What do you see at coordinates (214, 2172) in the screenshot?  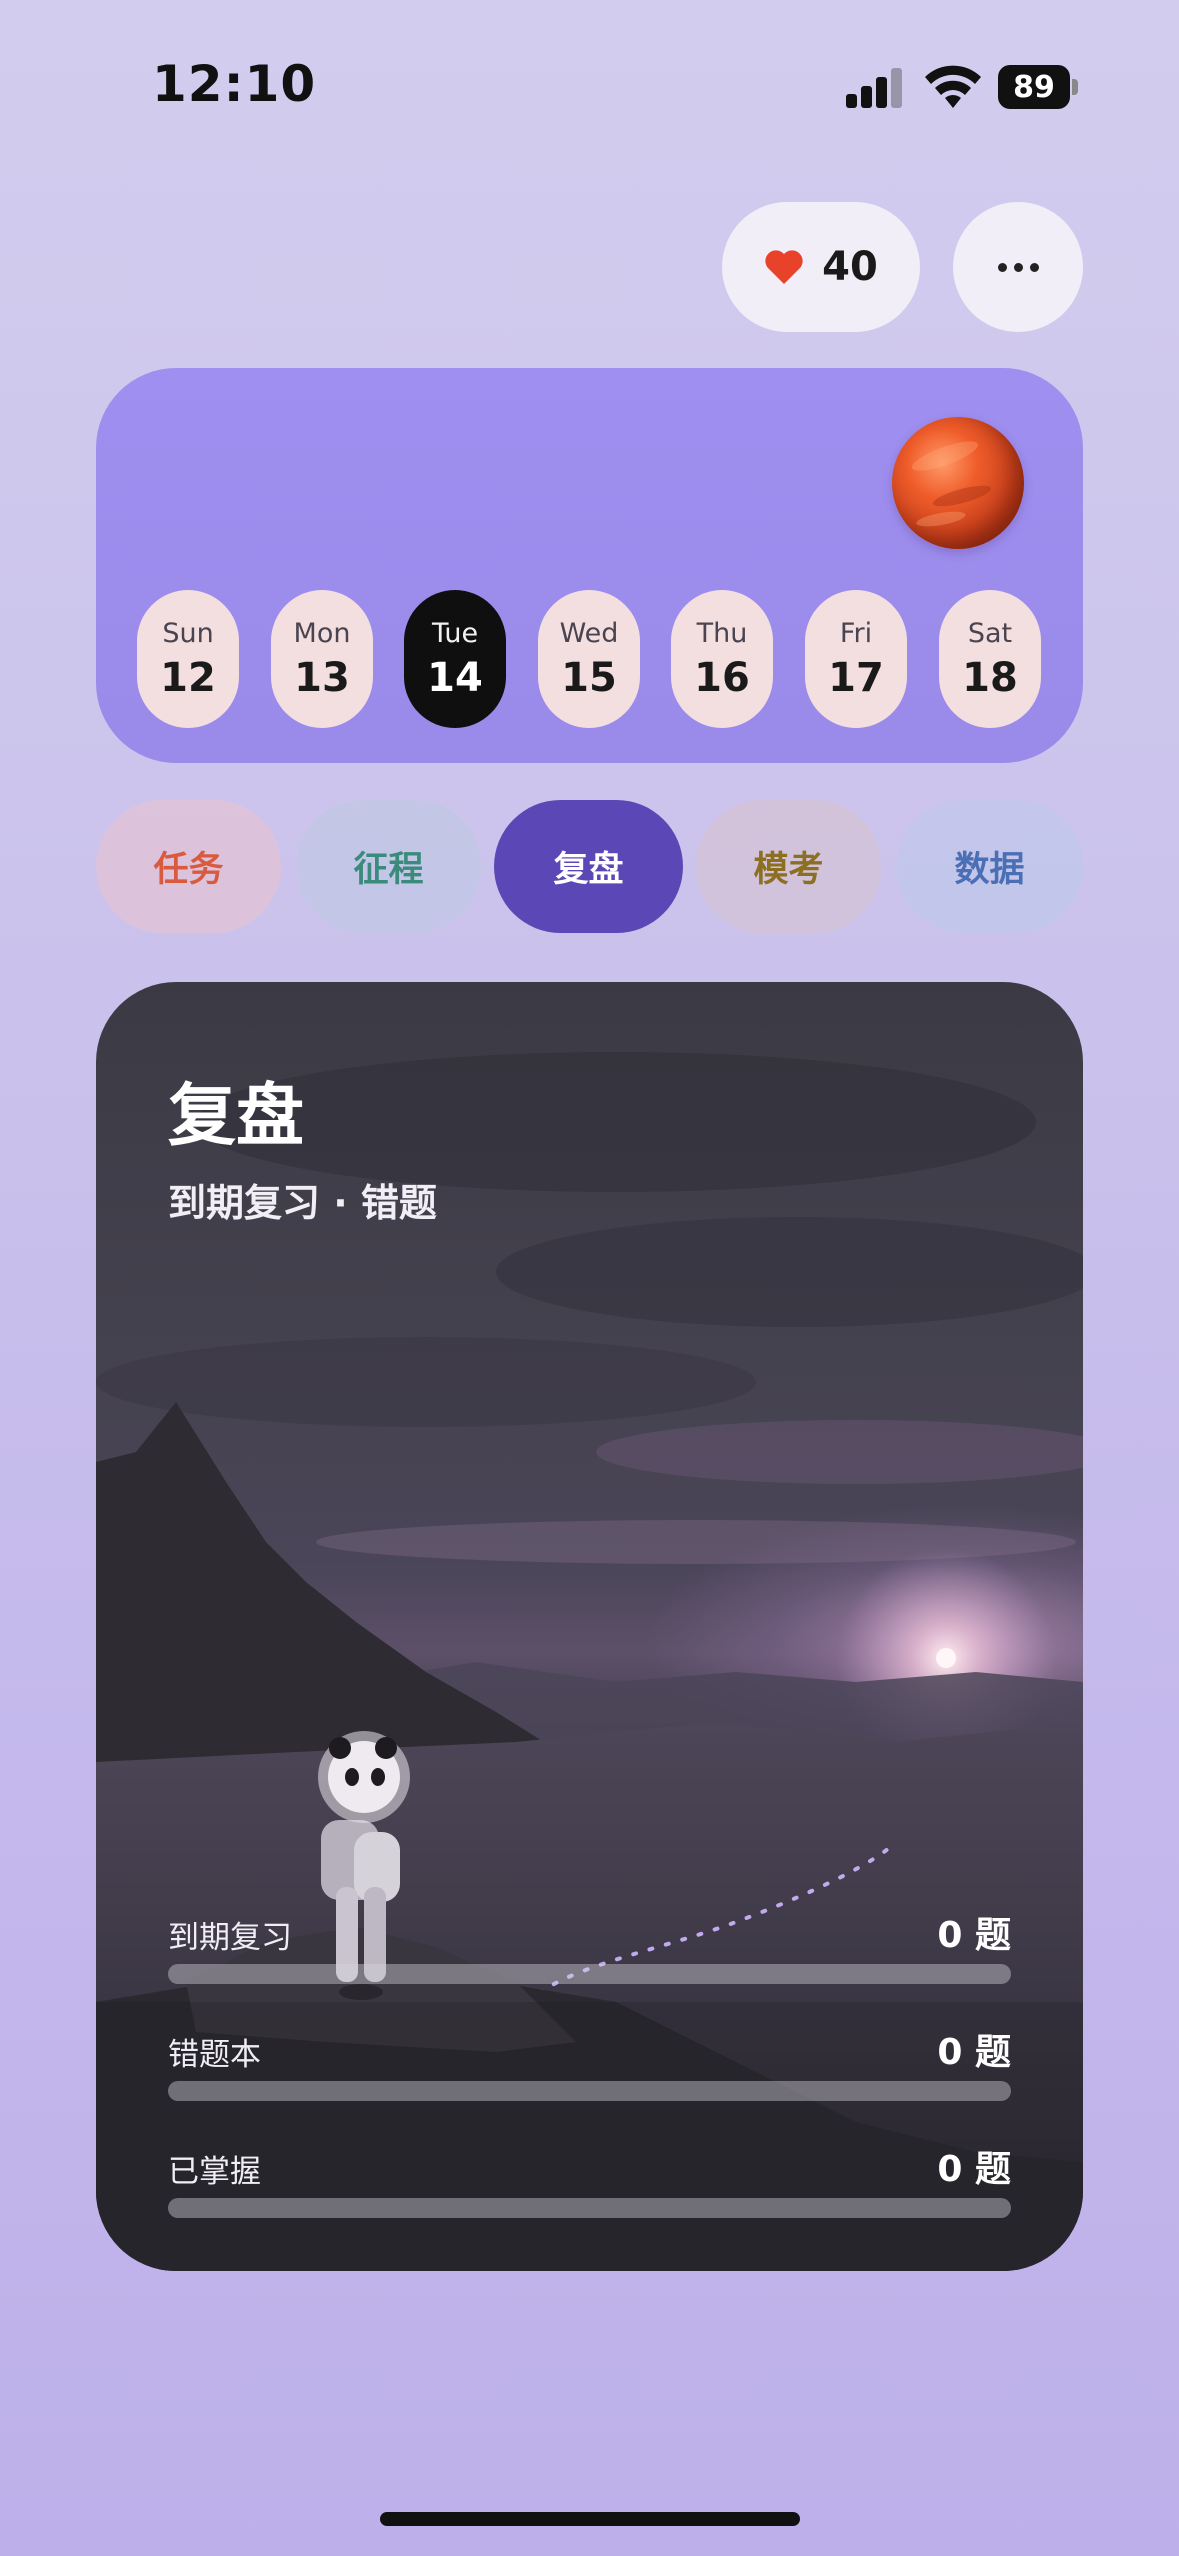 I see `stat-label: 已掌握` at bounding box center [214, 2172].